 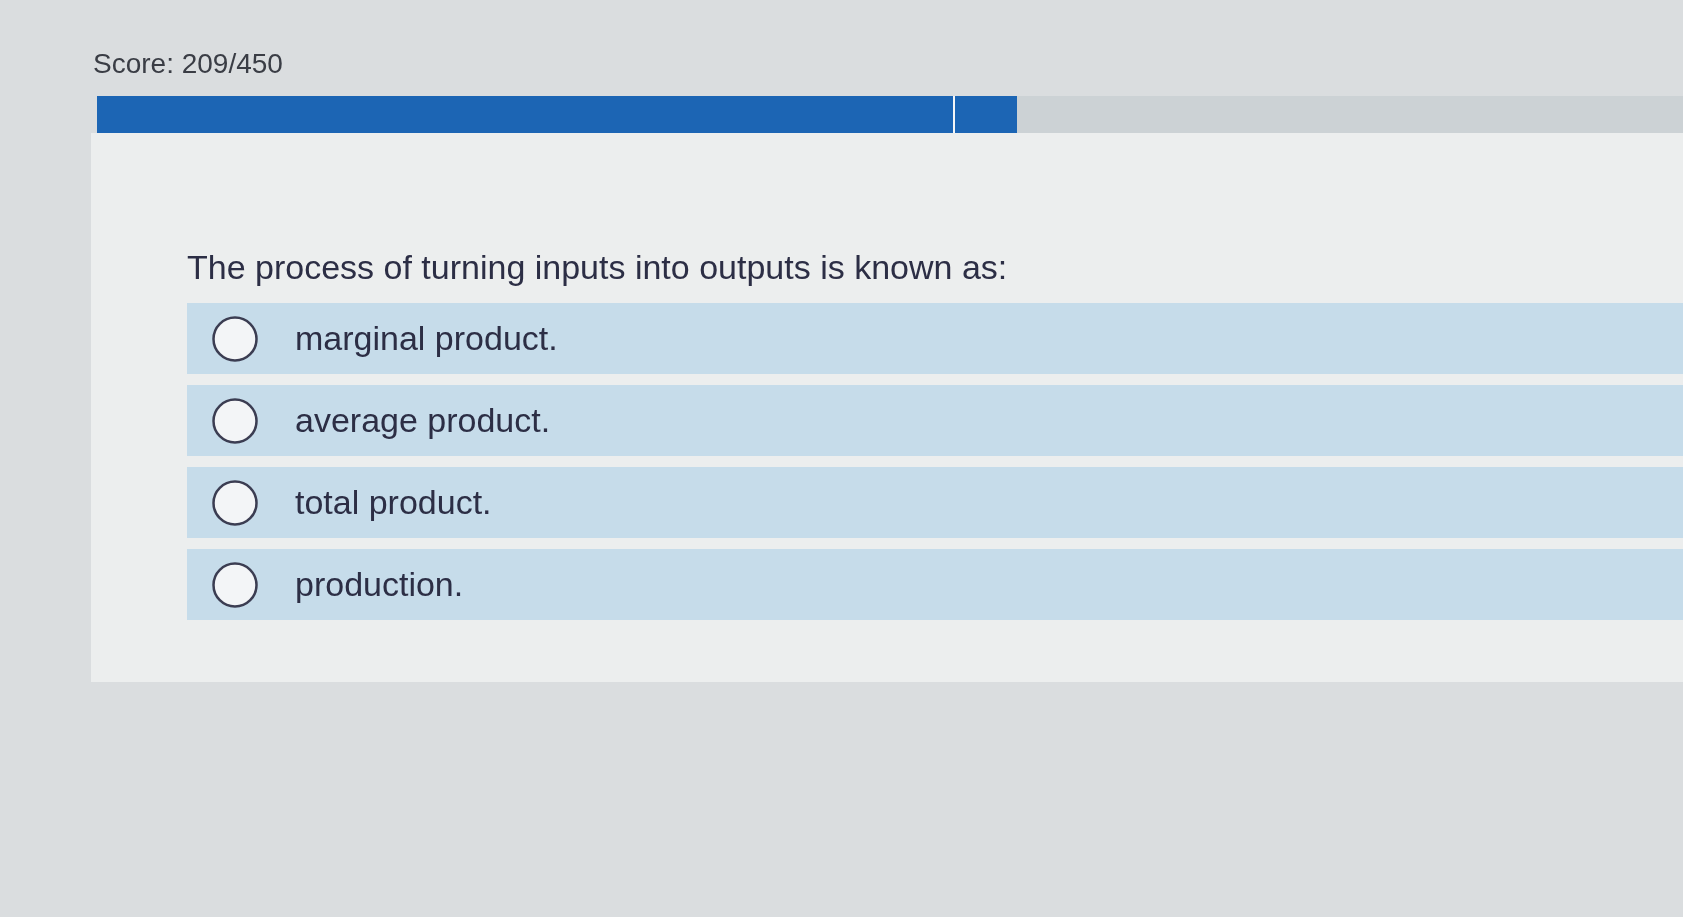 I want to click on answer-option: marginal product., so click(x=935, y=338).